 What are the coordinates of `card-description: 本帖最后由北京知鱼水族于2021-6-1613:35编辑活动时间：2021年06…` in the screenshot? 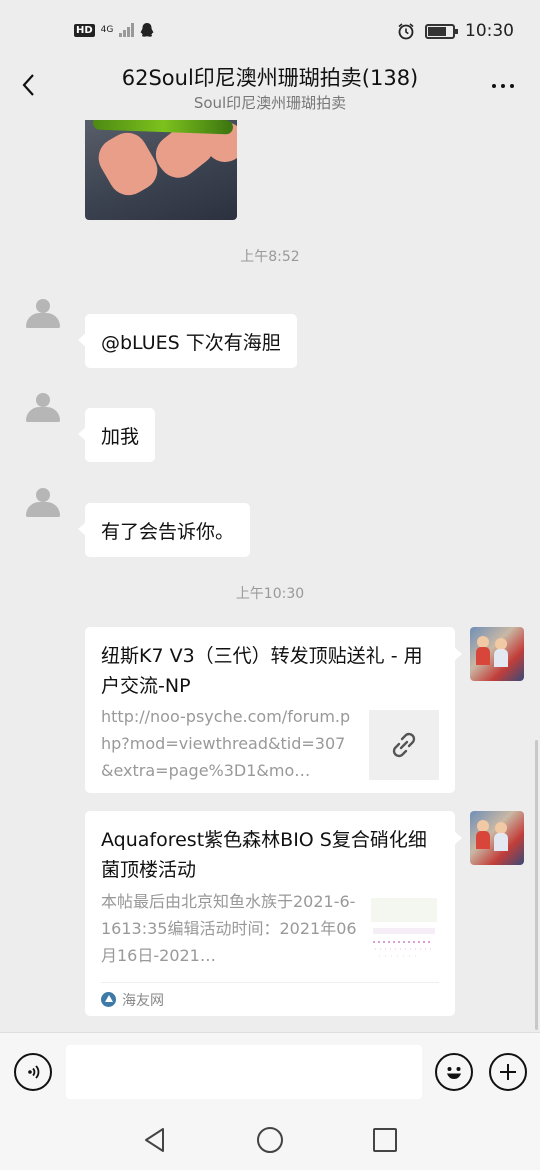 It's located at (229, 928).